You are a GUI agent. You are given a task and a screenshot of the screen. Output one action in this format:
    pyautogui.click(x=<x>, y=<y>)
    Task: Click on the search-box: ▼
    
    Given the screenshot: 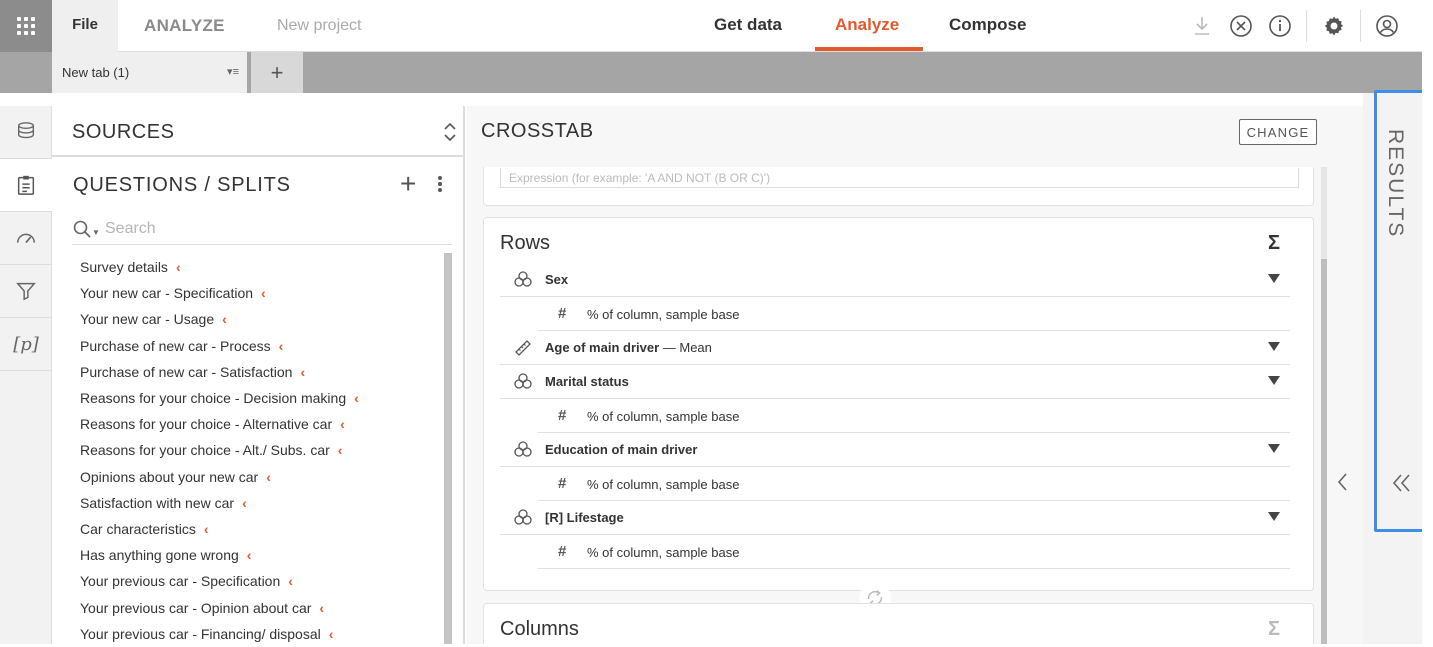 What is the action you would take?
    pyautogui.click(x=262, y=230)
    